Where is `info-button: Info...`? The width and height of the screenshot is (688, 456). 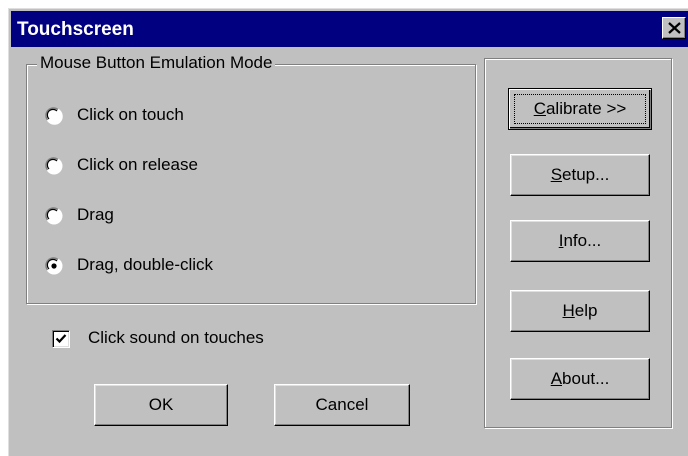
info-button: Info... is located at coordinates (580, 241).